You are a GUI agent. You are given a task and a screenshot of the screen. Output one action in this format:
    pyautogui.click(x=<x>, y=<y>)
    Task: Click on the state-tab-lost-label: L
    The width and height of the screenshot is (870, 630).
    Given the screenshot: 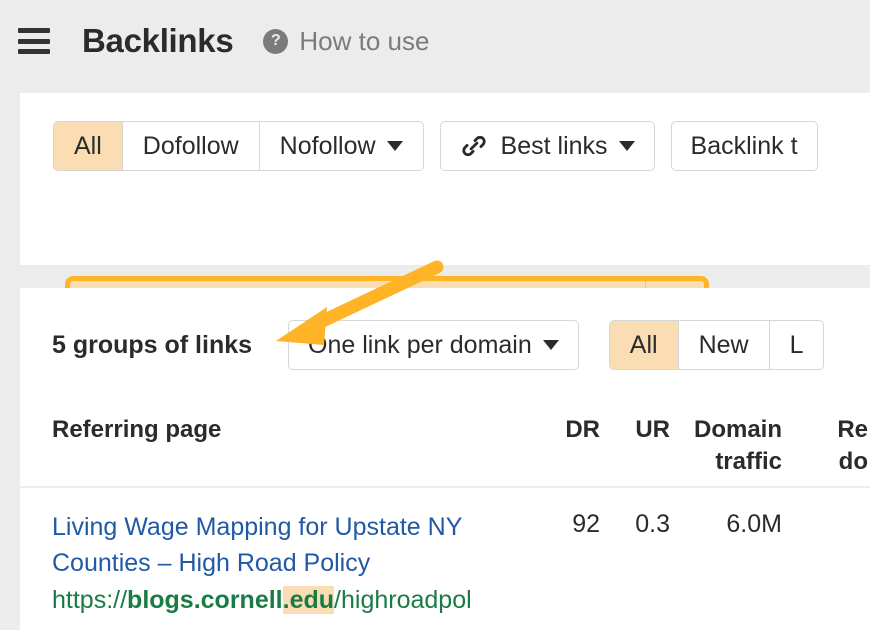 What is the action you would take?
    pyautogui.click(x=796, y=344)
    